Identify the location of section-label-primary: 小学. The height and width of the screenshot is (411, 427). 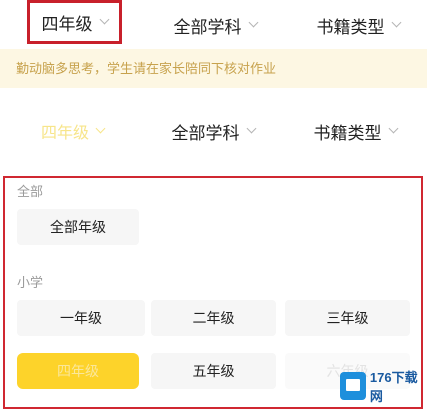
(30, 282).